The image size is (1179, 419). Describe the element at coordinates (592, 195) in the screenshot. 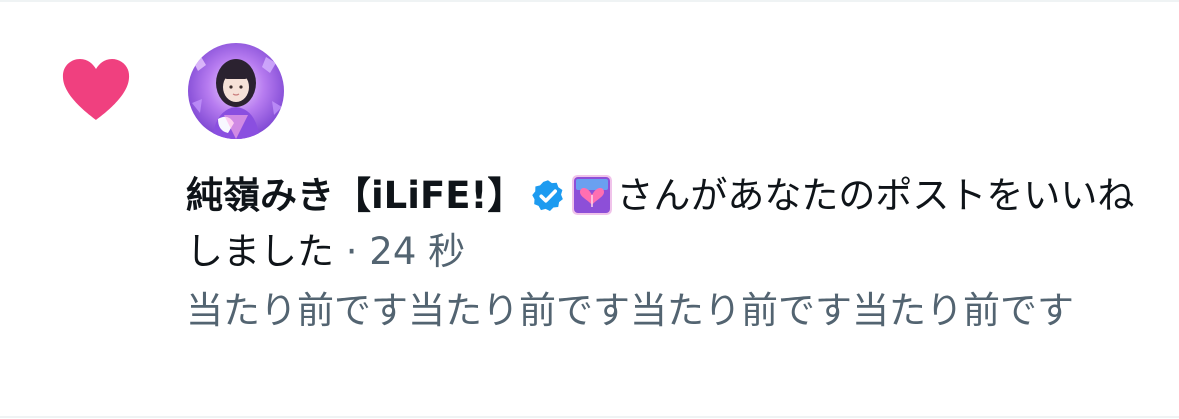

I see `ilife-affiliate-badge` at that location.